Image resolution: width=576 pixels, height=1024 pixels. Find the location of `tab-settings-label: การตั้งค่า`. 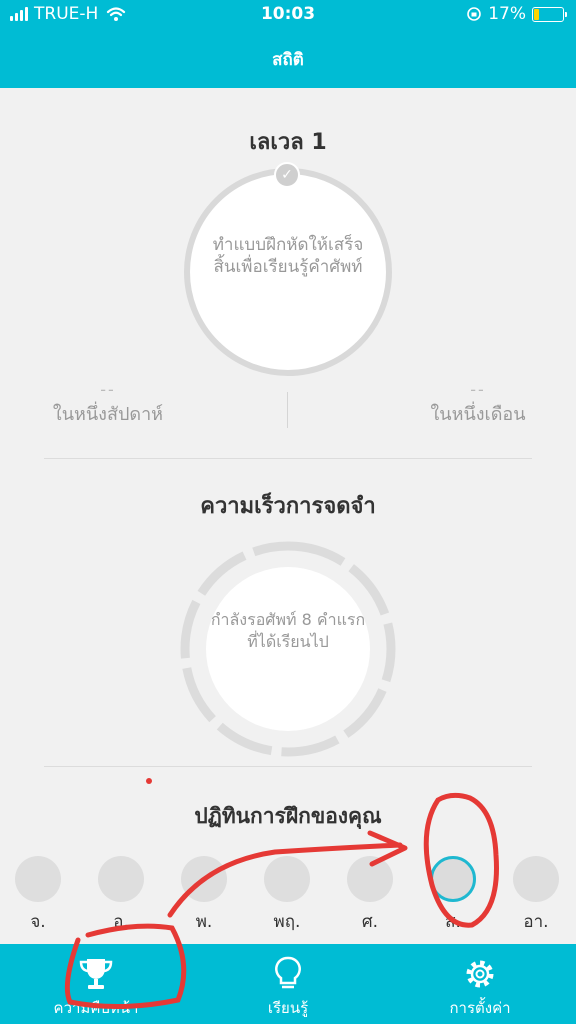

tab-settings-label: การตั้งค่า is located at coordinates (480, 1008).